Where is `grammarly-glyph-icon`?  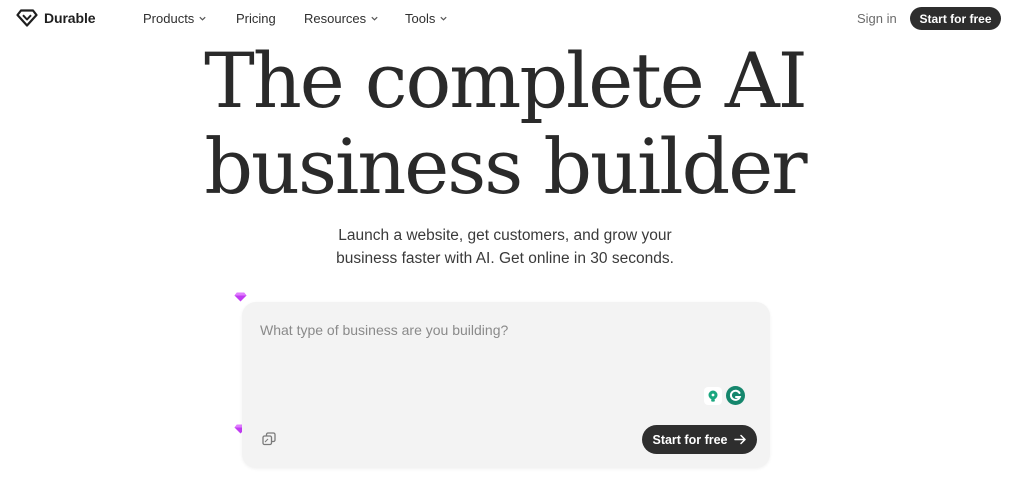 grammarly-glyph-icon is located at coordinates (735, 395).